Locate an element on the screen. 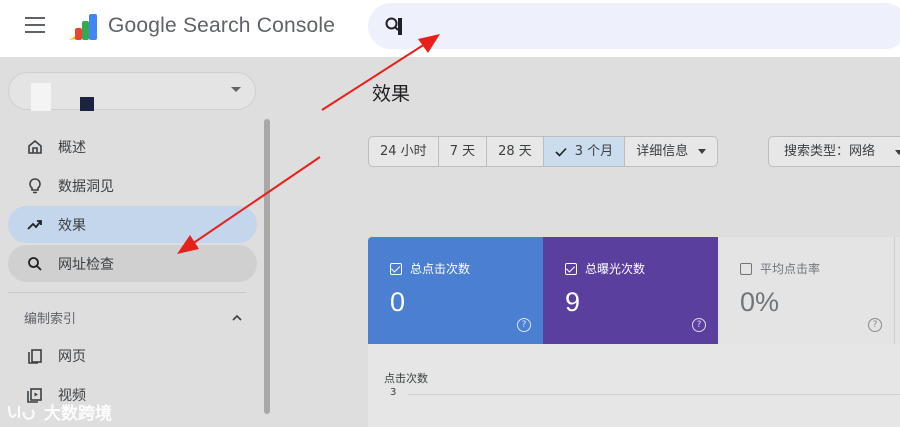 This screenshot has width=900, height=427. filter-label: 详细信息 is located at coordinates (662, 151).